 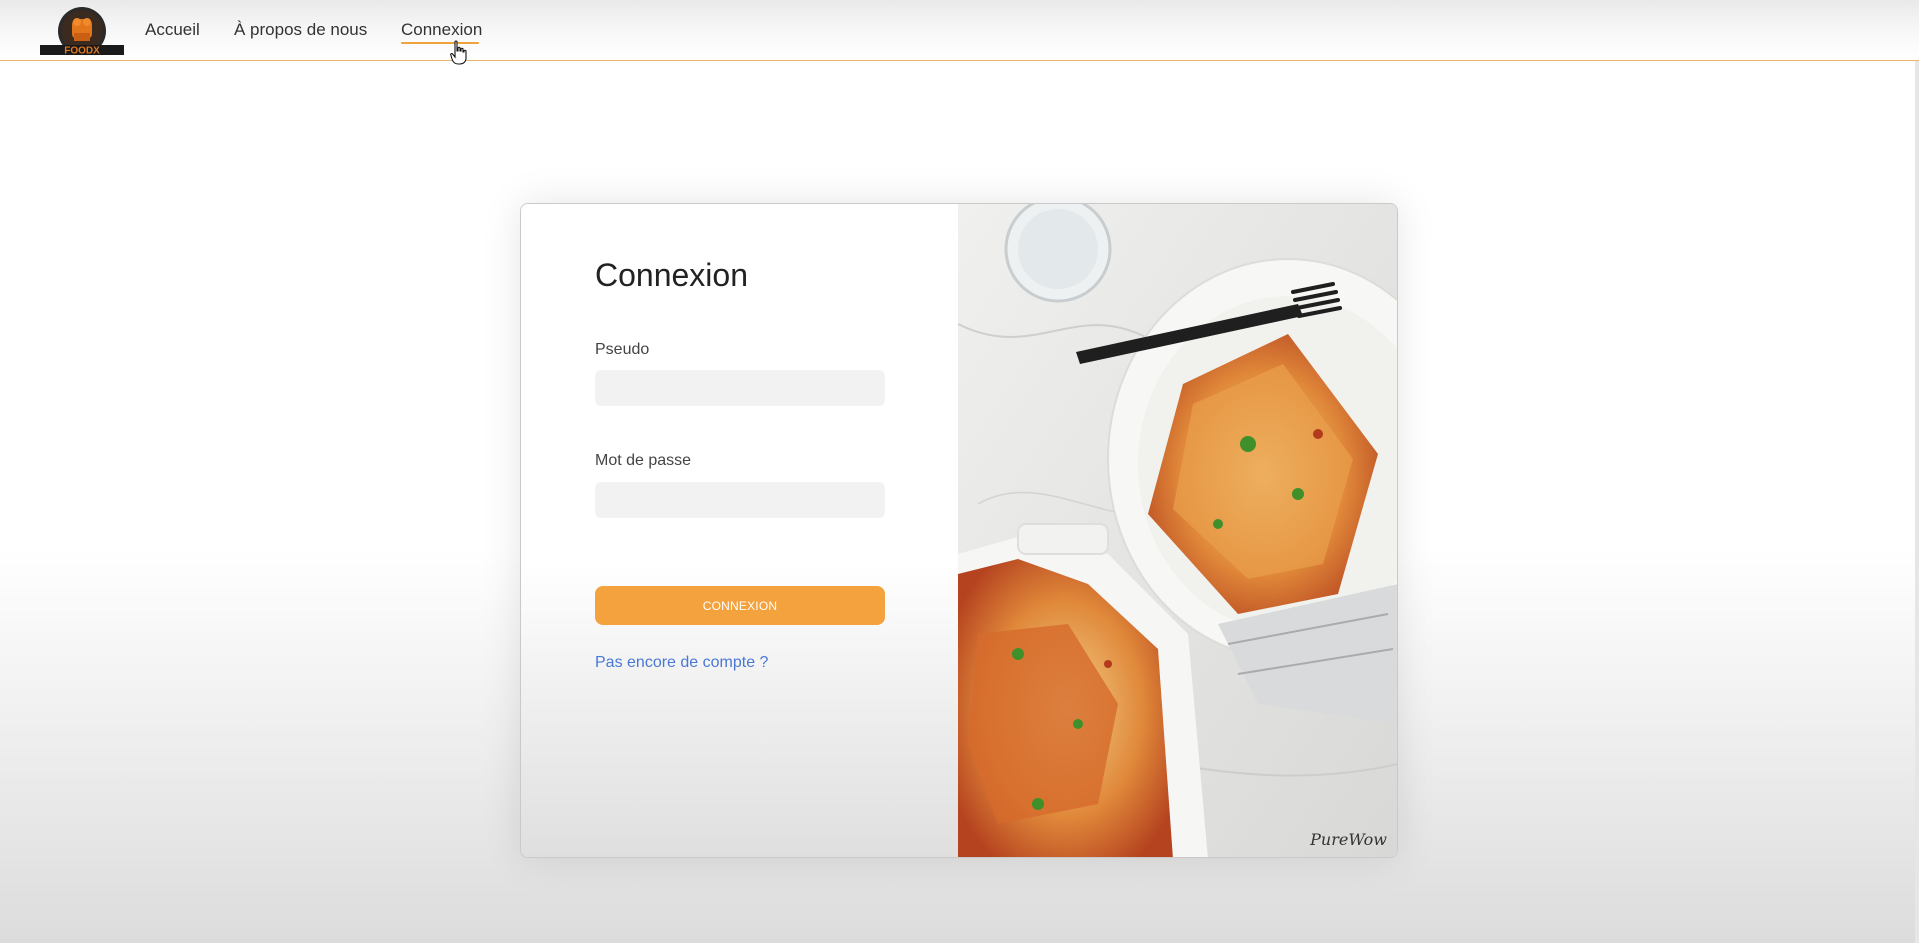 I want to click on brand-logo: FOODX, so click(x=82, y=32).